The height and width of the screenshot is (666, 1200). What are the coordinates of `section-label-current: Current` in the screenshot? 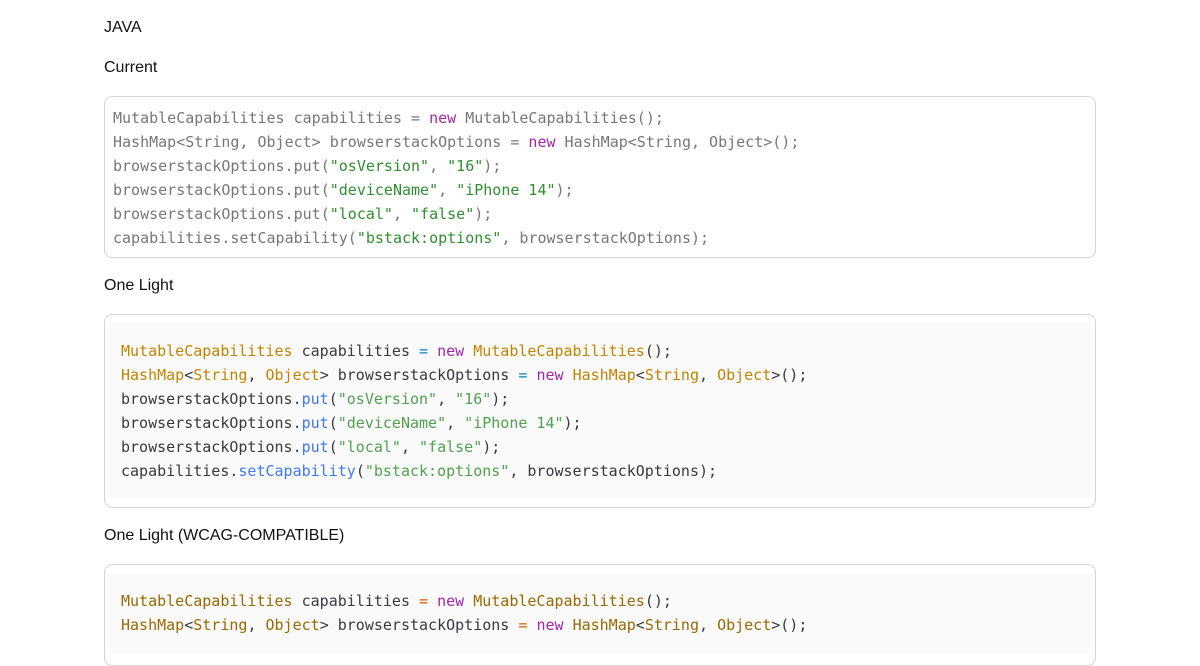 It's located at (131, 67).